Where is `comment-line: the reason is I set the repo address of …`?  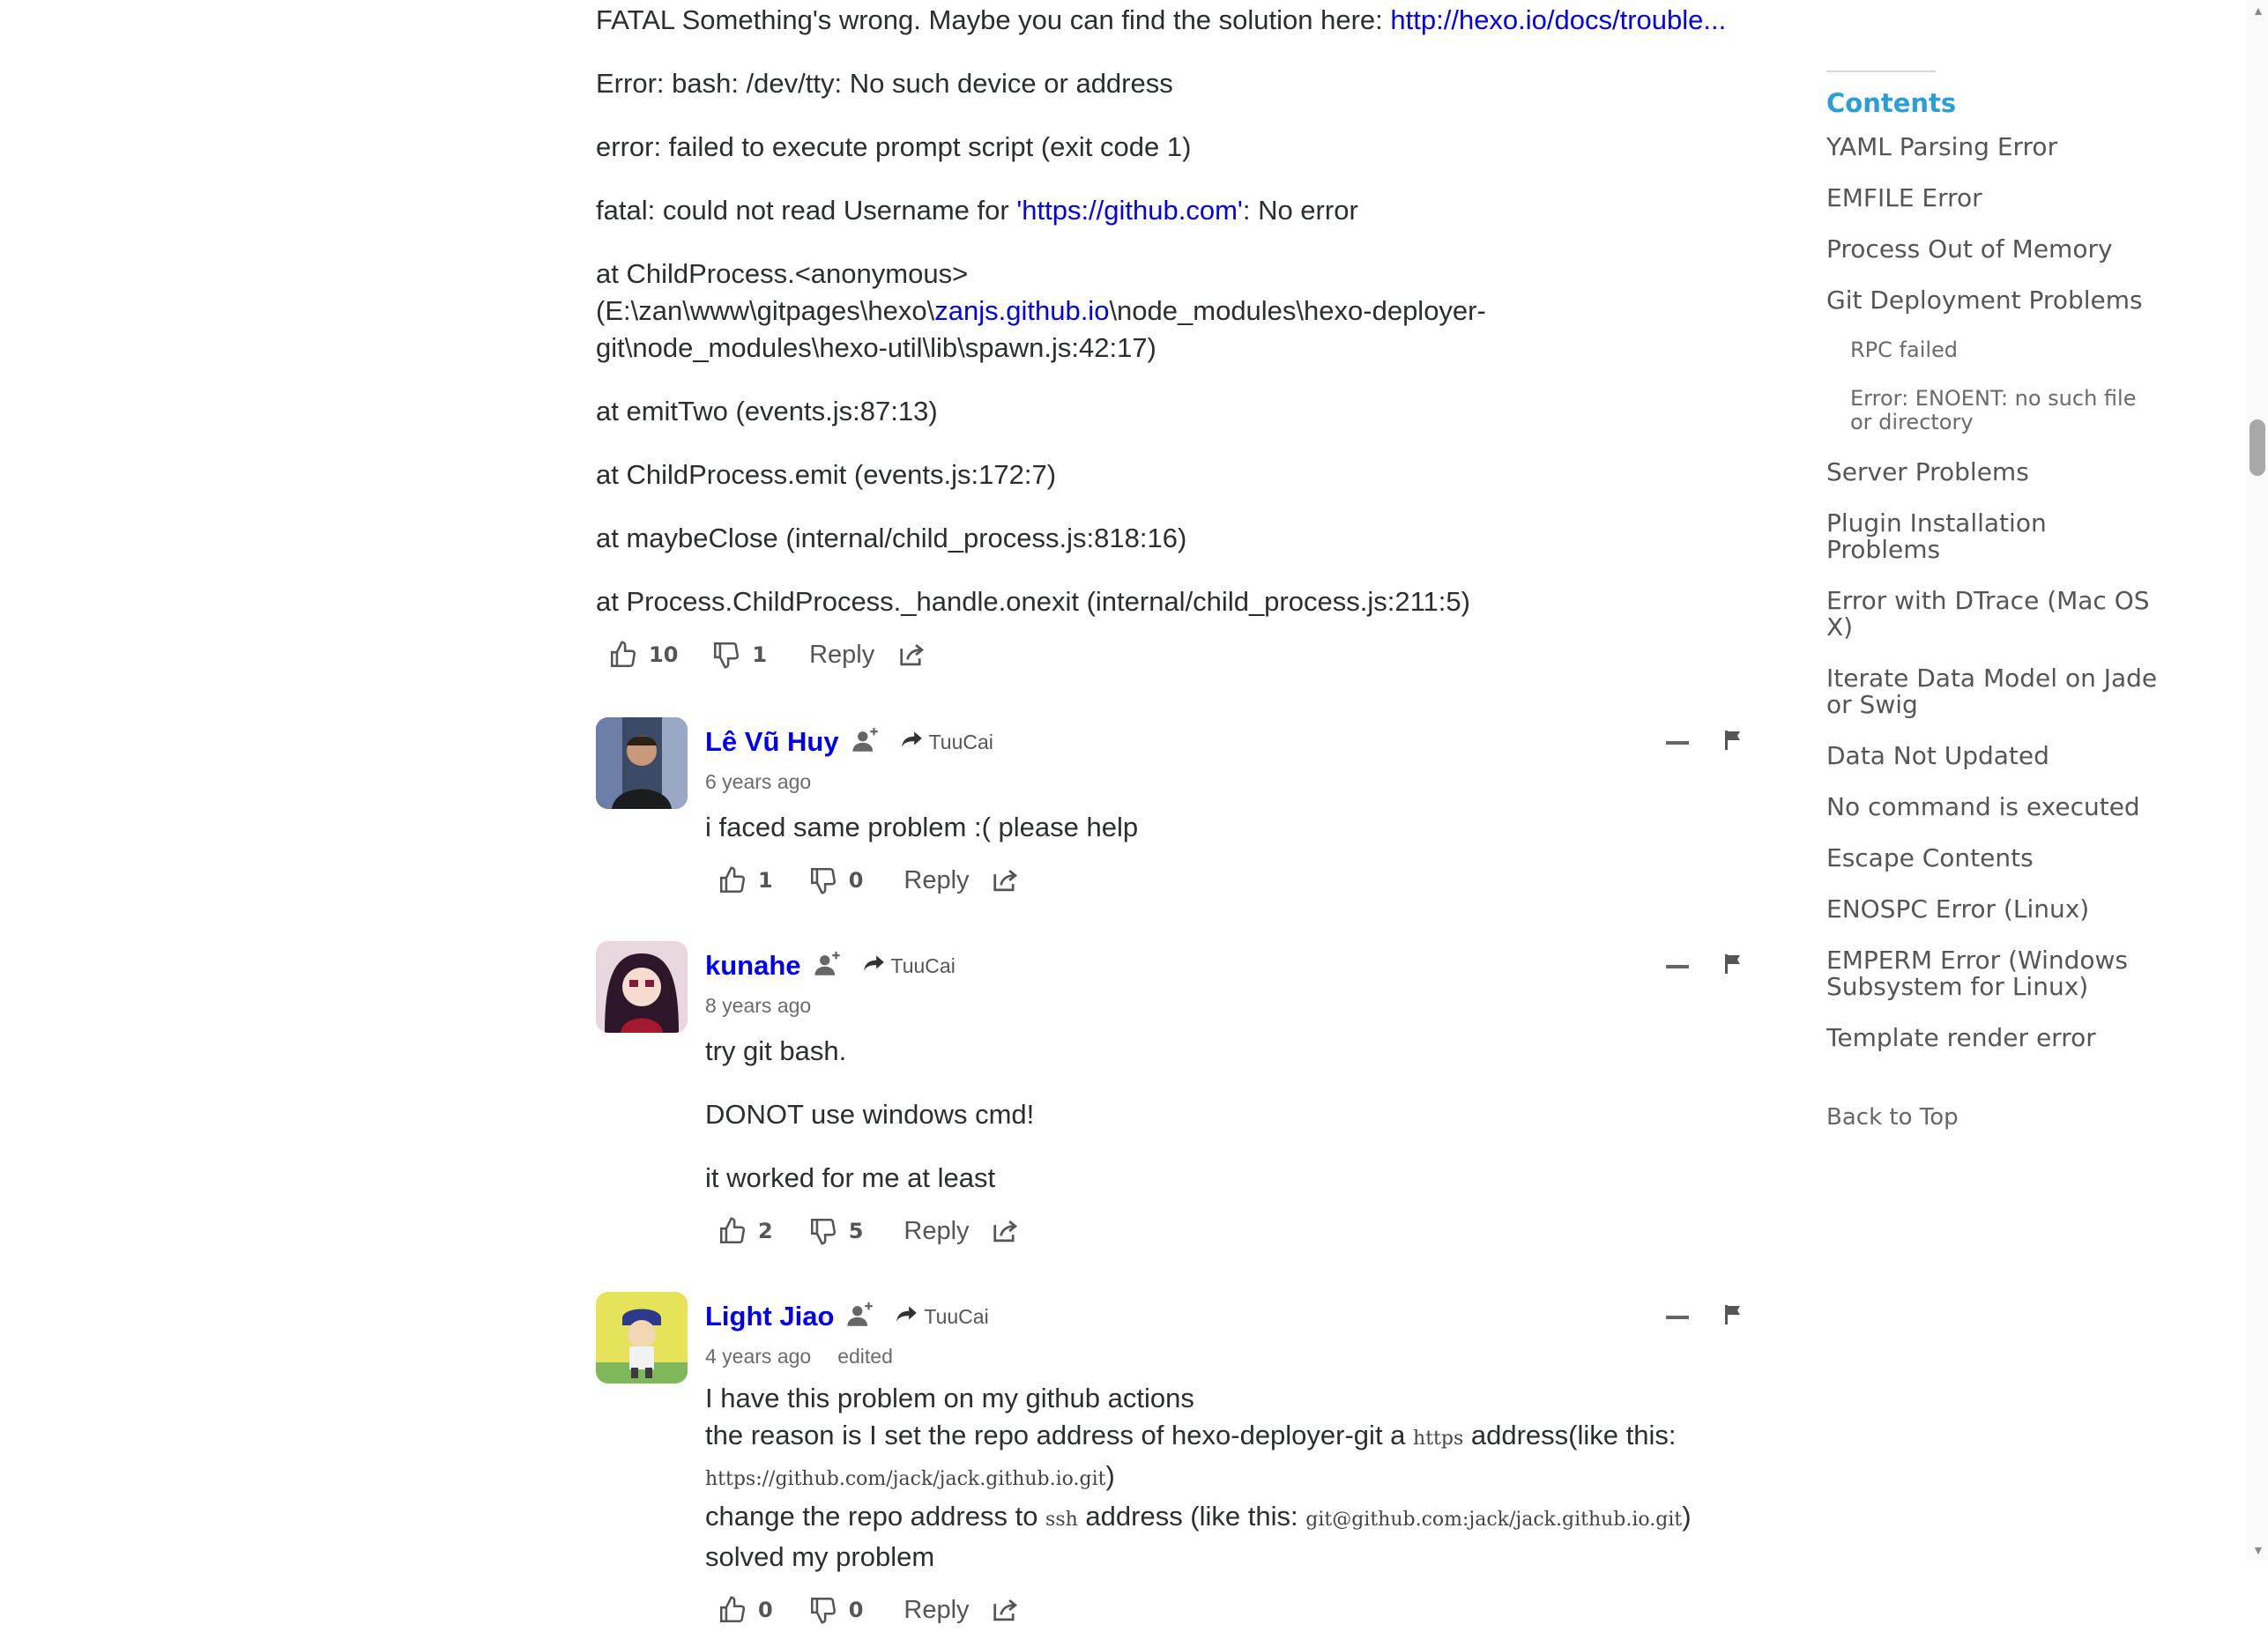 comment-line: the reason is I set the repo address of … is located at coordinates (1191, 1435).